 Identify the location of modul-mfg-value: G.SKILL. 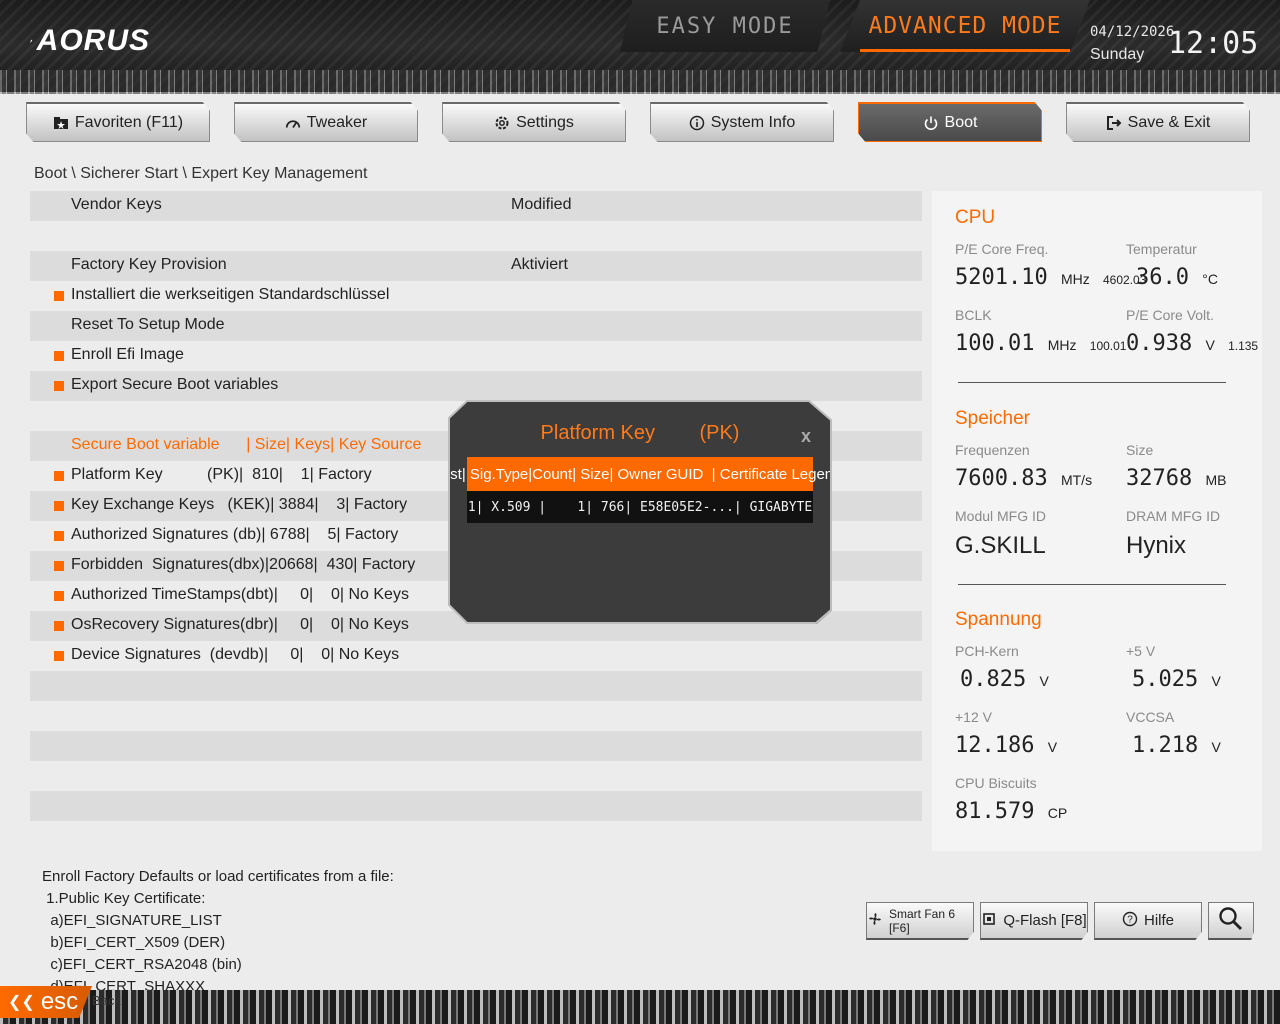
(1000, 545).